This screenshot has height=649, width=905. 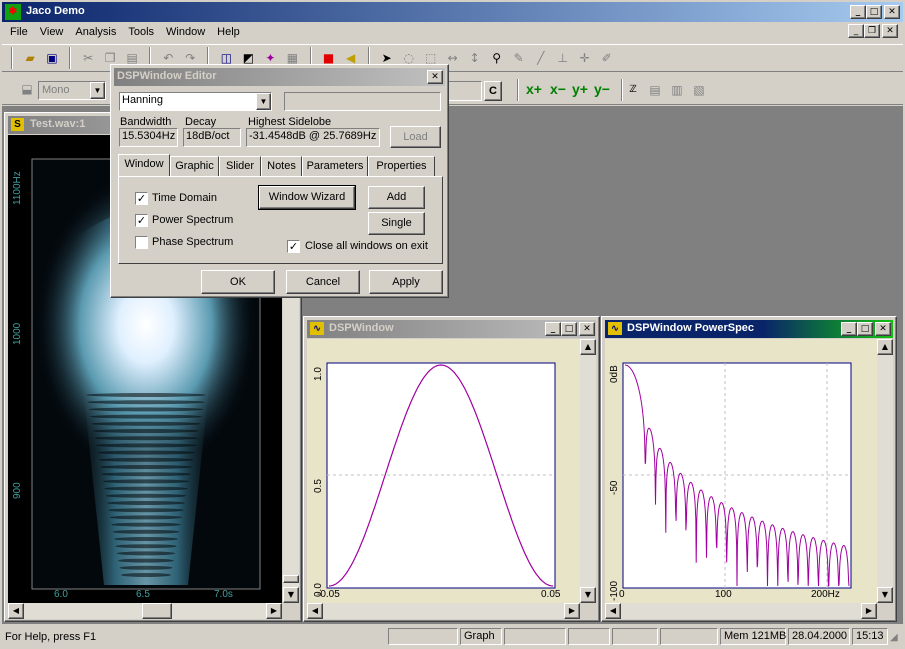 What do you see at coordinates (17, 124) in the screenshot?
I see `spectrogram-icon: S` at bounding box center [17, 124].